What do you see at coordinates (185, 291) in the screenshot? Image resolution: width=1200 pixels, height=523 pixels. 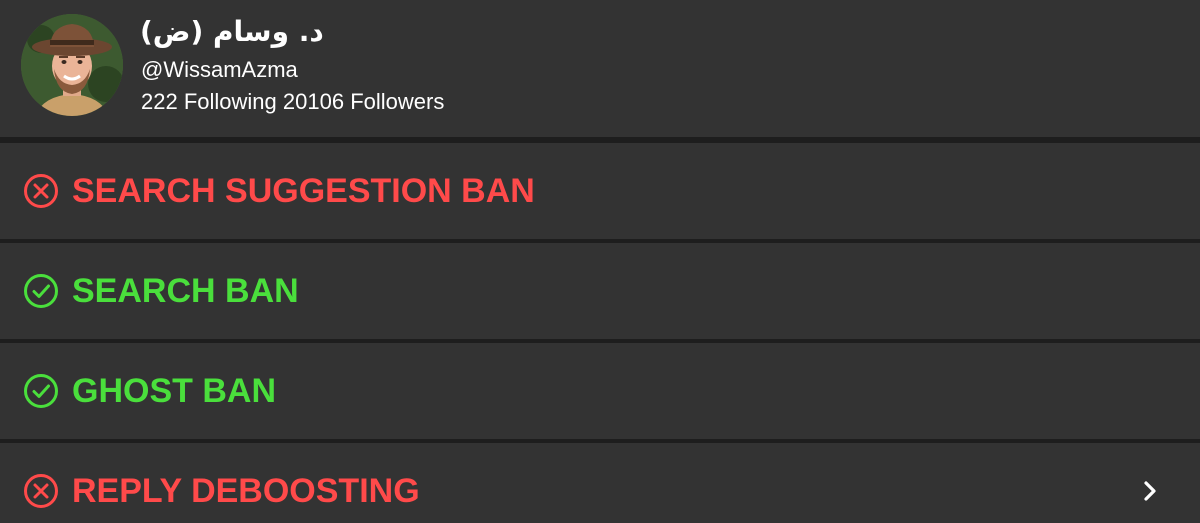 I see `check-label: SEARCH BAN` at bounding box center [185, 291].